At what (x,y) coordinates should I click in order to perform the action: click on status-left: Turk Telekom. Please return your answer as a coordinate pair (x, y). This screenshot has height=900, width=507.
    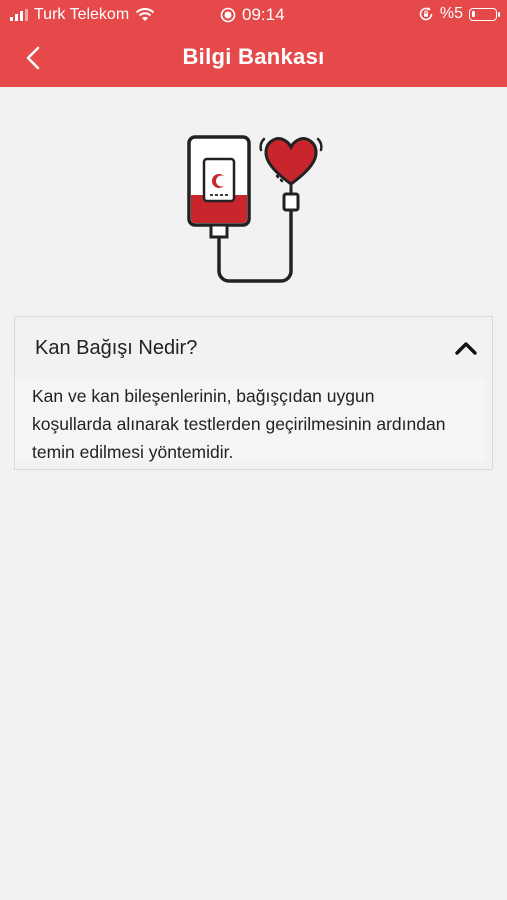
    Looking at the image, I should click on (82, 15).